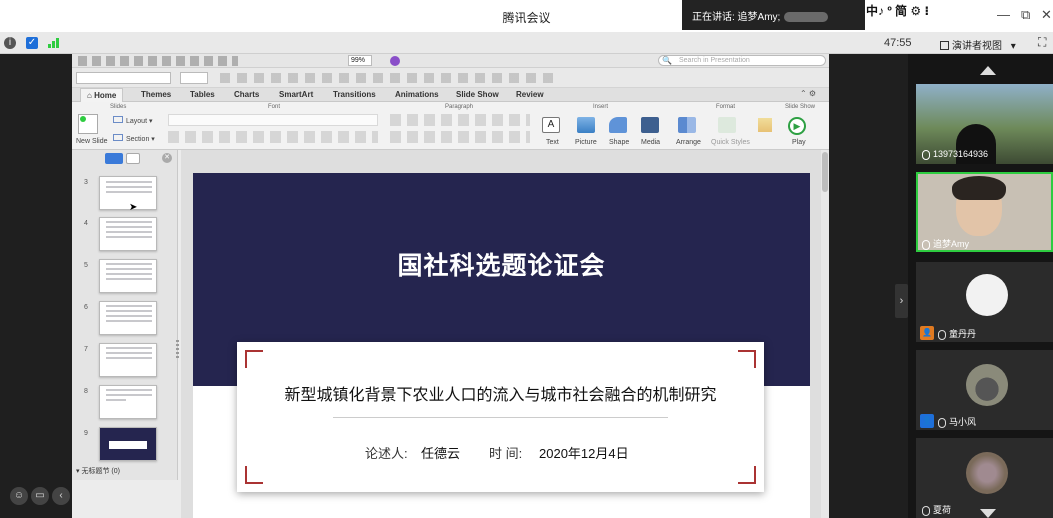 Image resolution: width=1053 pixels, height=518 pixels. Describe the element at coordinates (901, 301) in the screenshot. I see `panel-collapse-button: ›` at that location.